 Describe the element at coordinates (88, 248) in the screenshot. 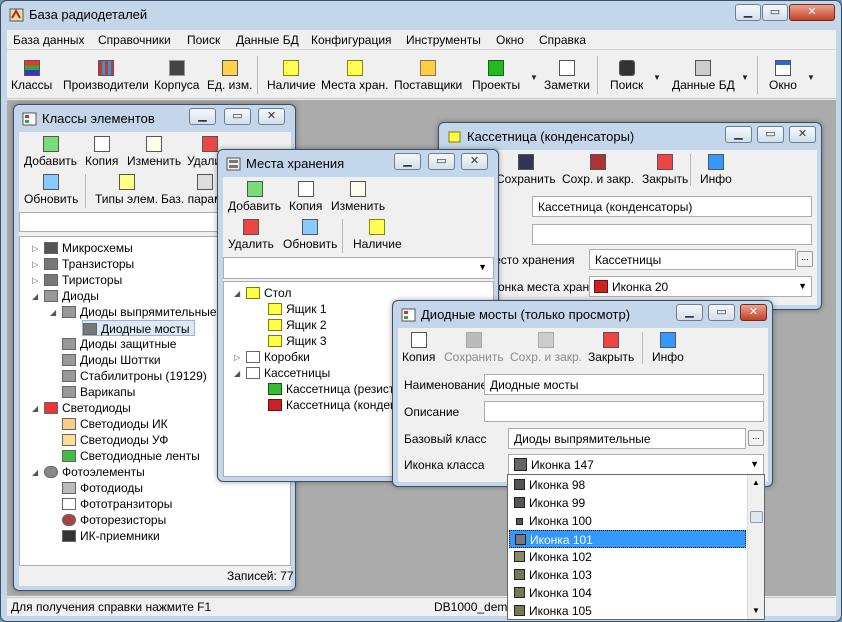

I see `tree-item: Микросхемы` at that location.